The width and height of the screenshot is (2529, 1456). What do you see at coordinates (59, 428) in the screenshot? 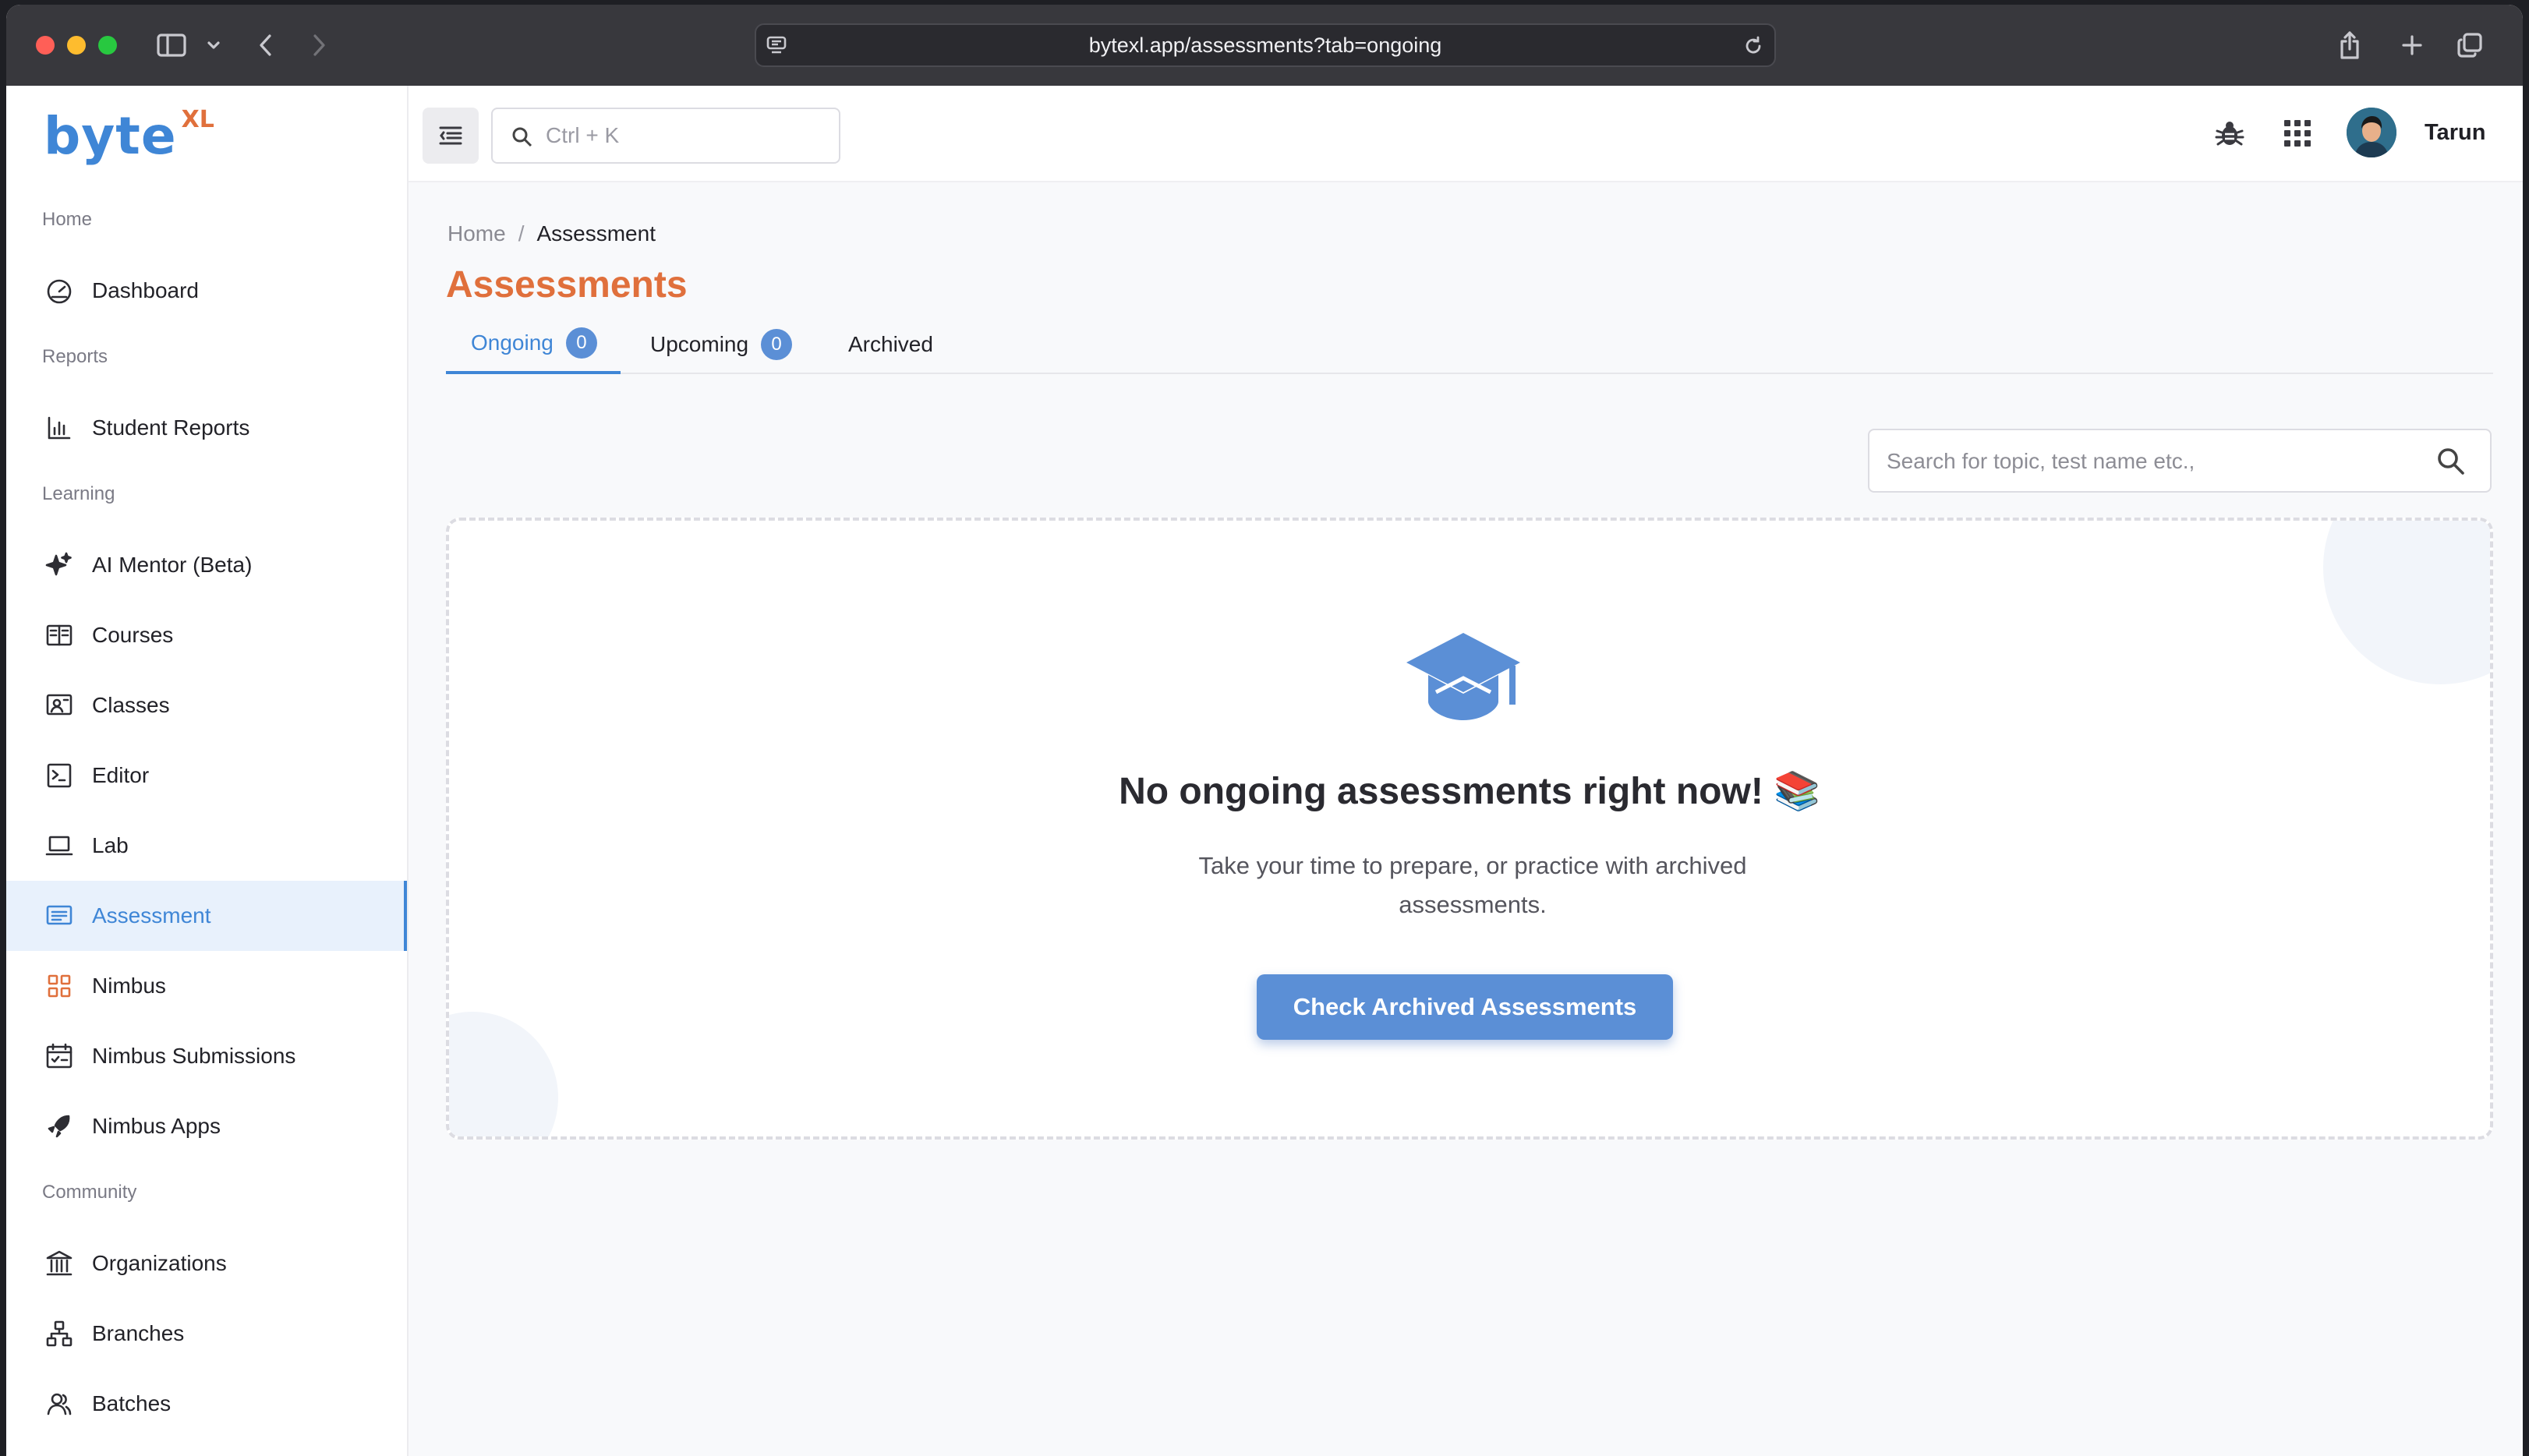
I see `bar-chart-icon` at bounding box center [59, 428].